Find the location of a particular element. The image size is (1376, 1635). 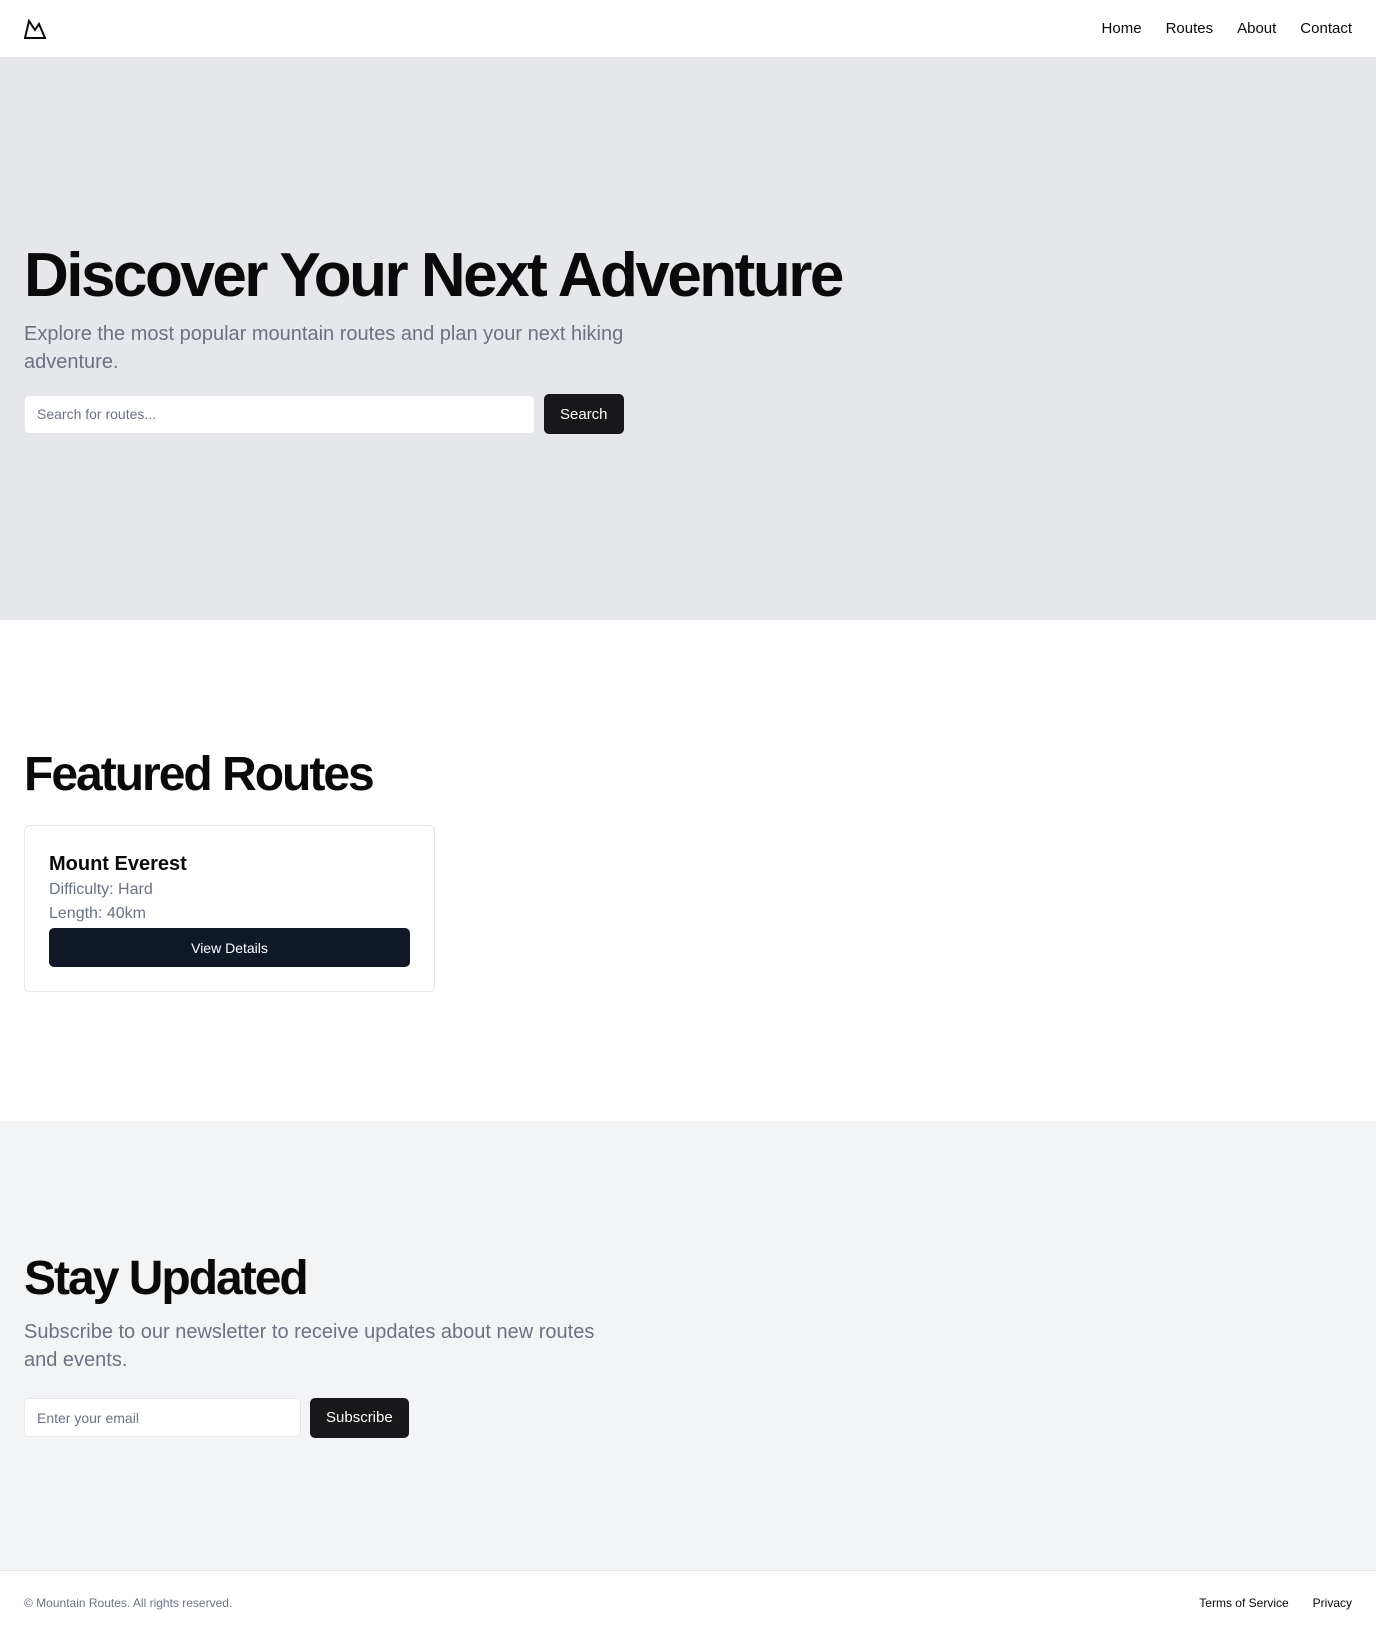

route-length: Length: 40km is located at coordinates (97, 914).